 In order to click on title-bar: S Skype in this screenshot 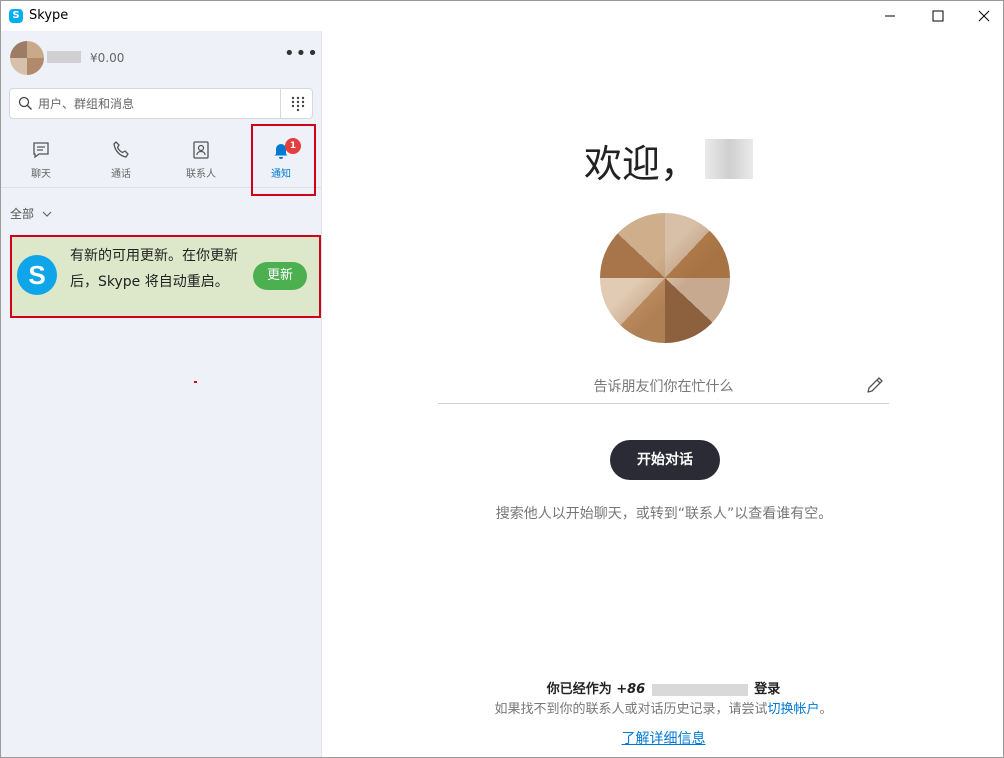, I will do `click(502, 16)`.